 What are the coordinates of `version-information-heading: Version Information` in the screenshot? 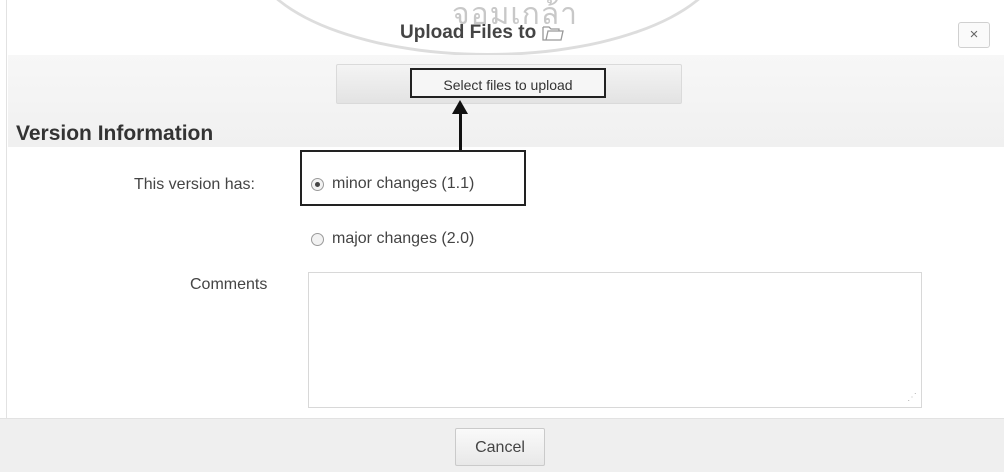 It's located at (115, 133).